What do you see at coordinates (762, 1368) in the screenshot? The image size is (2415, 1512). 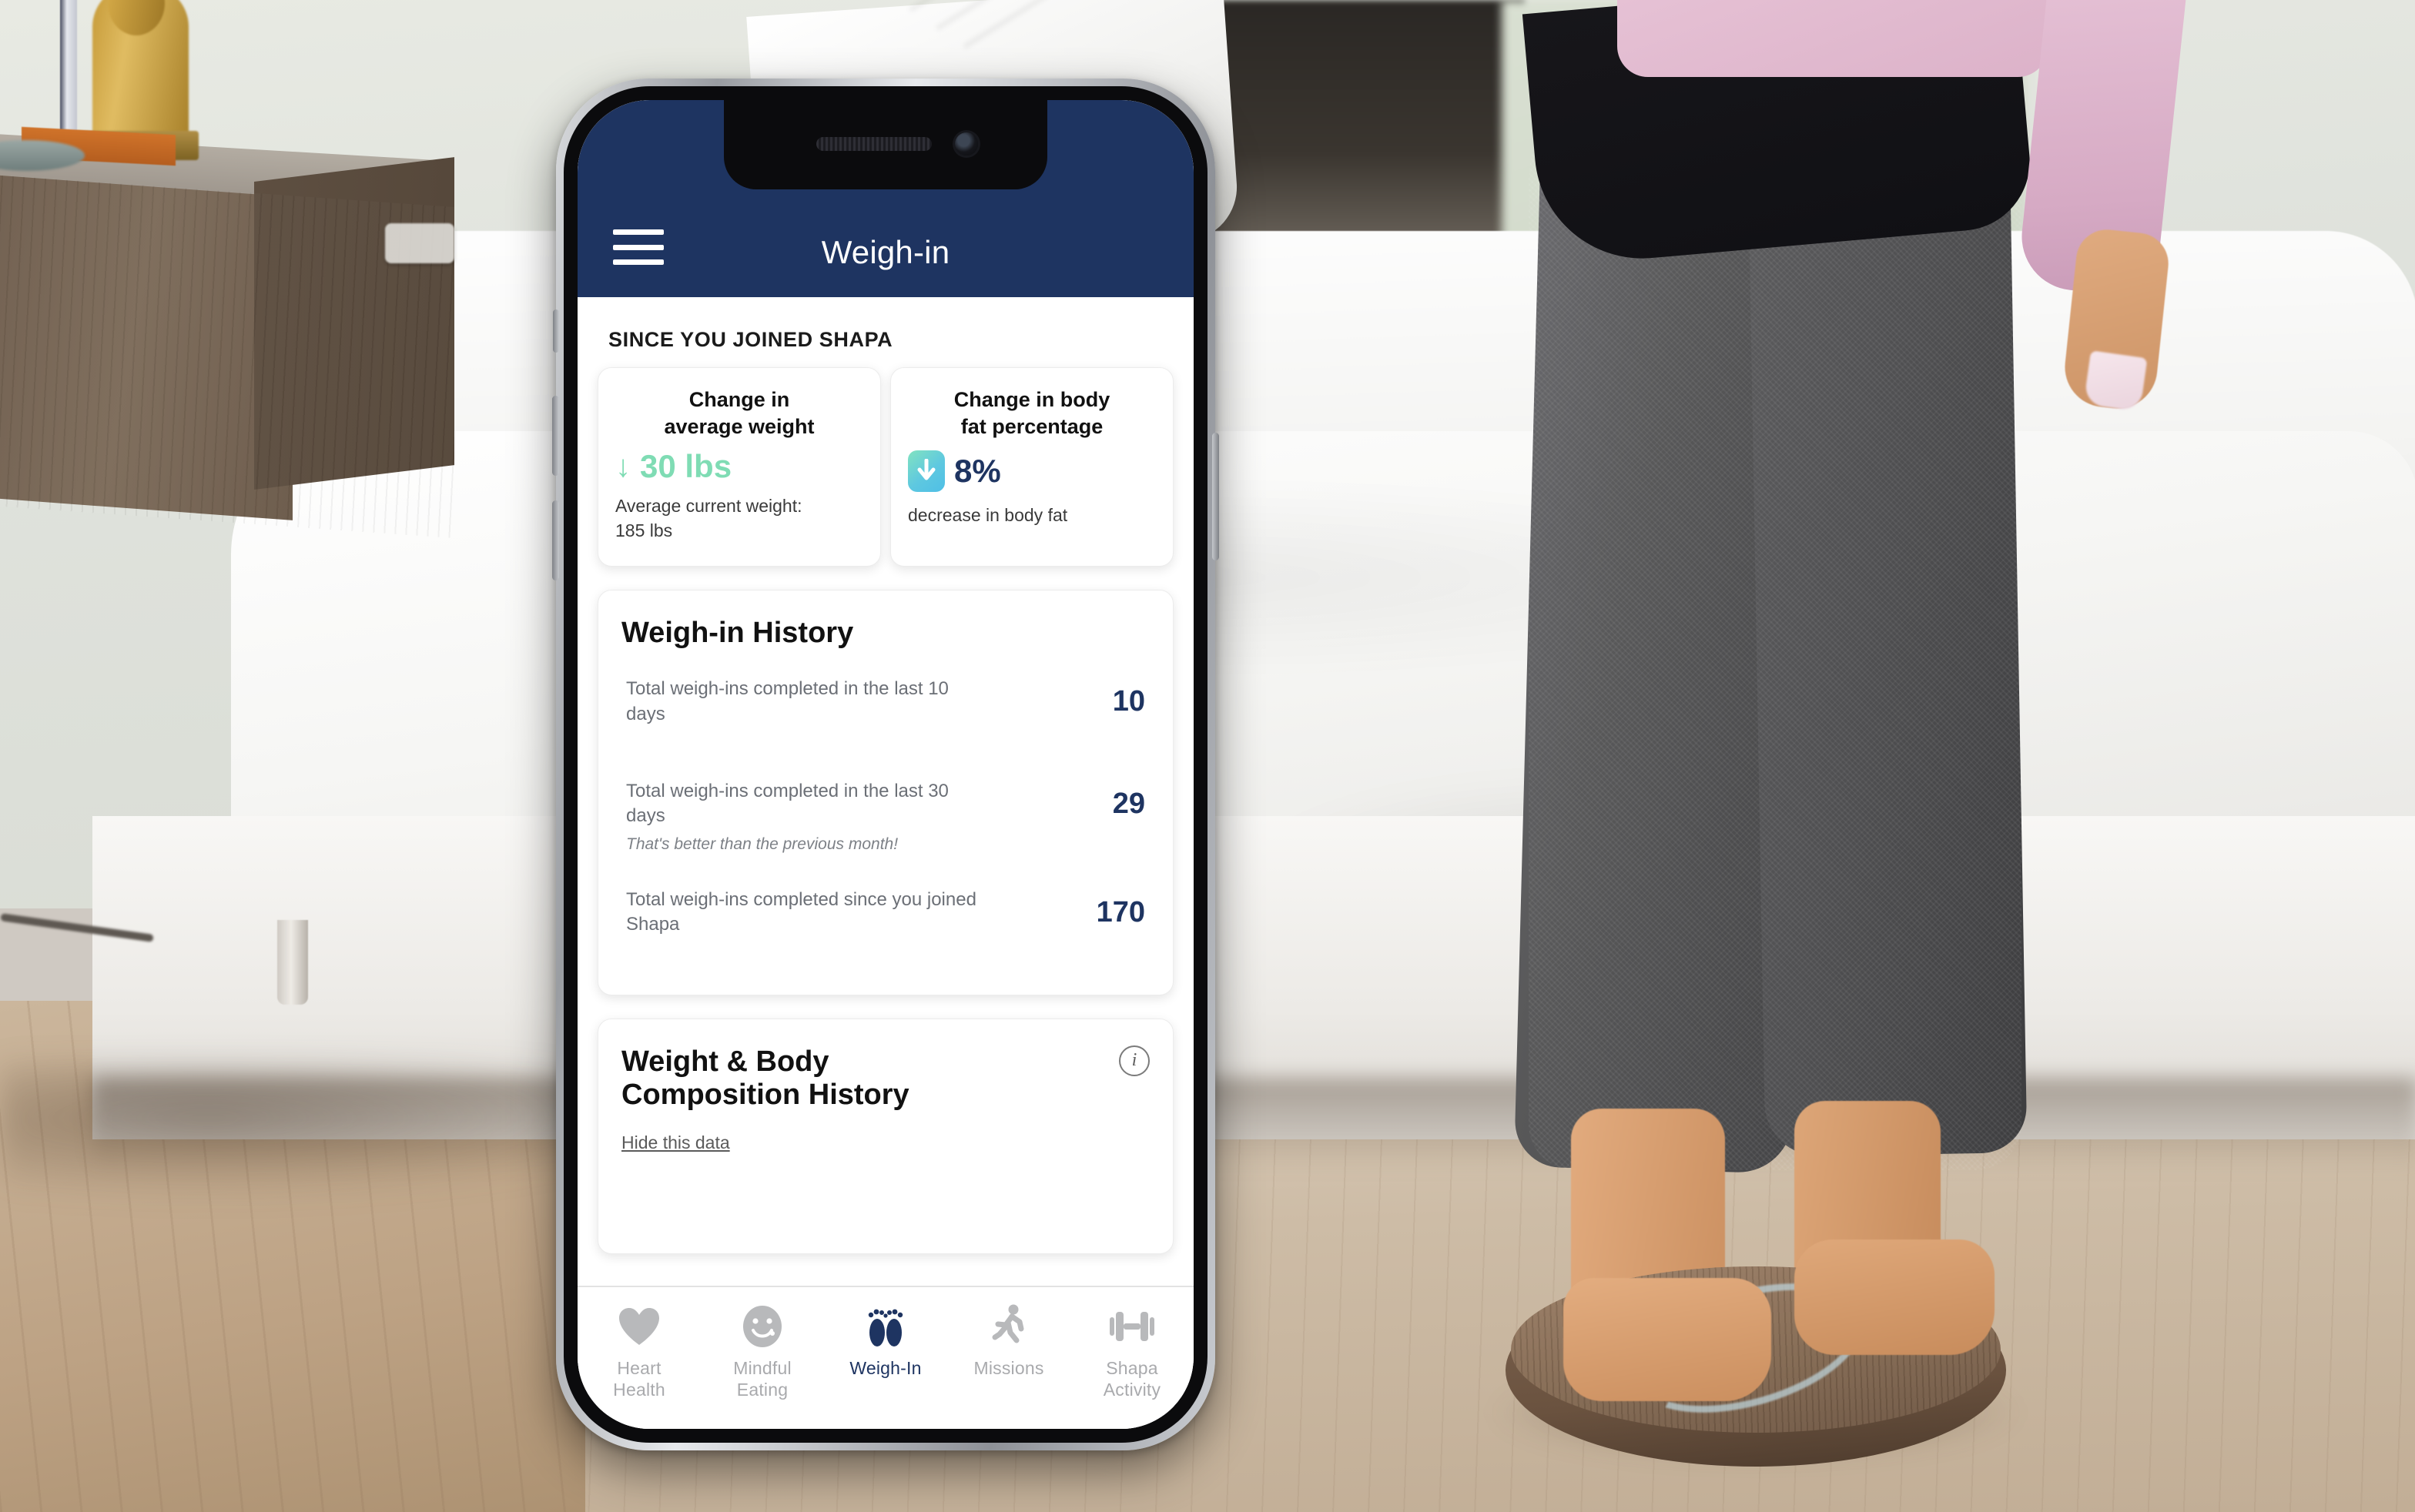 I see `tab-label-line1: Mindful` at bounding box center [762, 1368].